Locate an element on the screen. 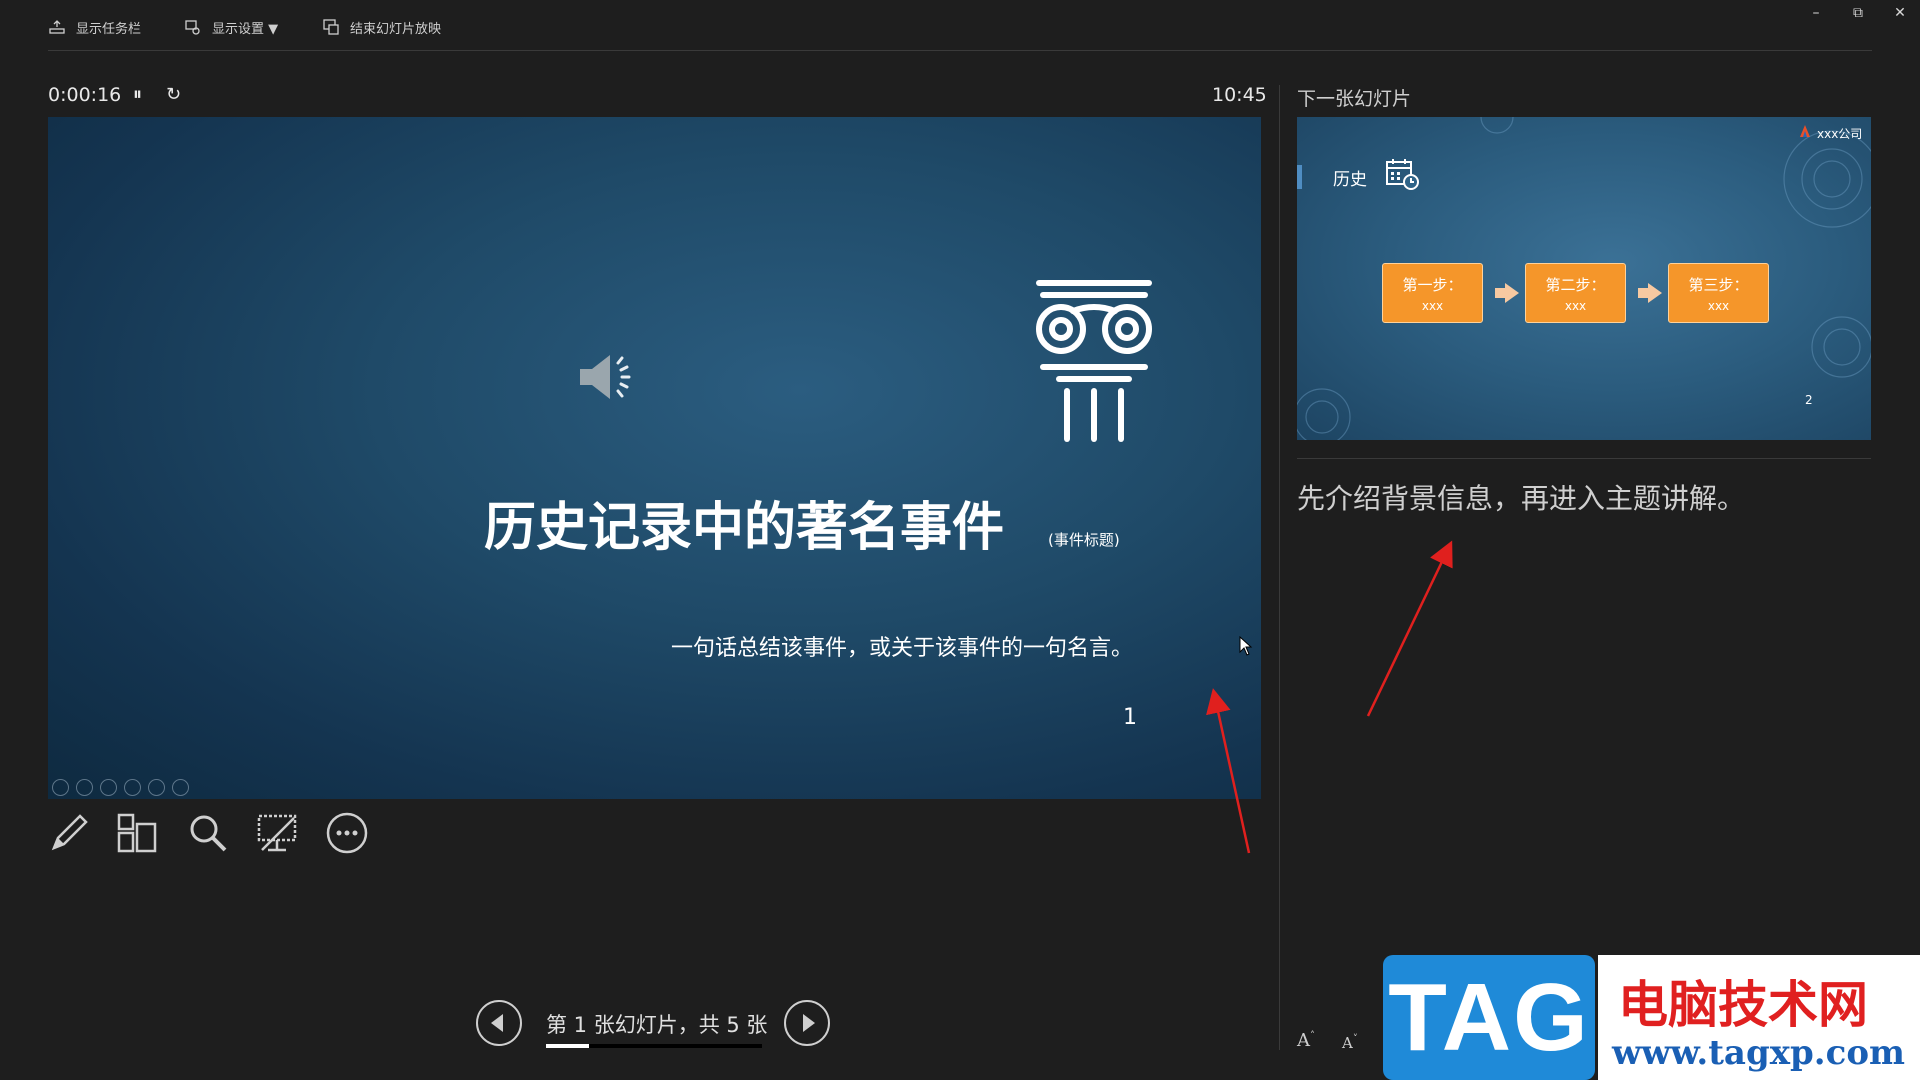 This screenshot has width=1920, height=1080. step-2-label: 第二步： is located at coordinates (1575, 285).